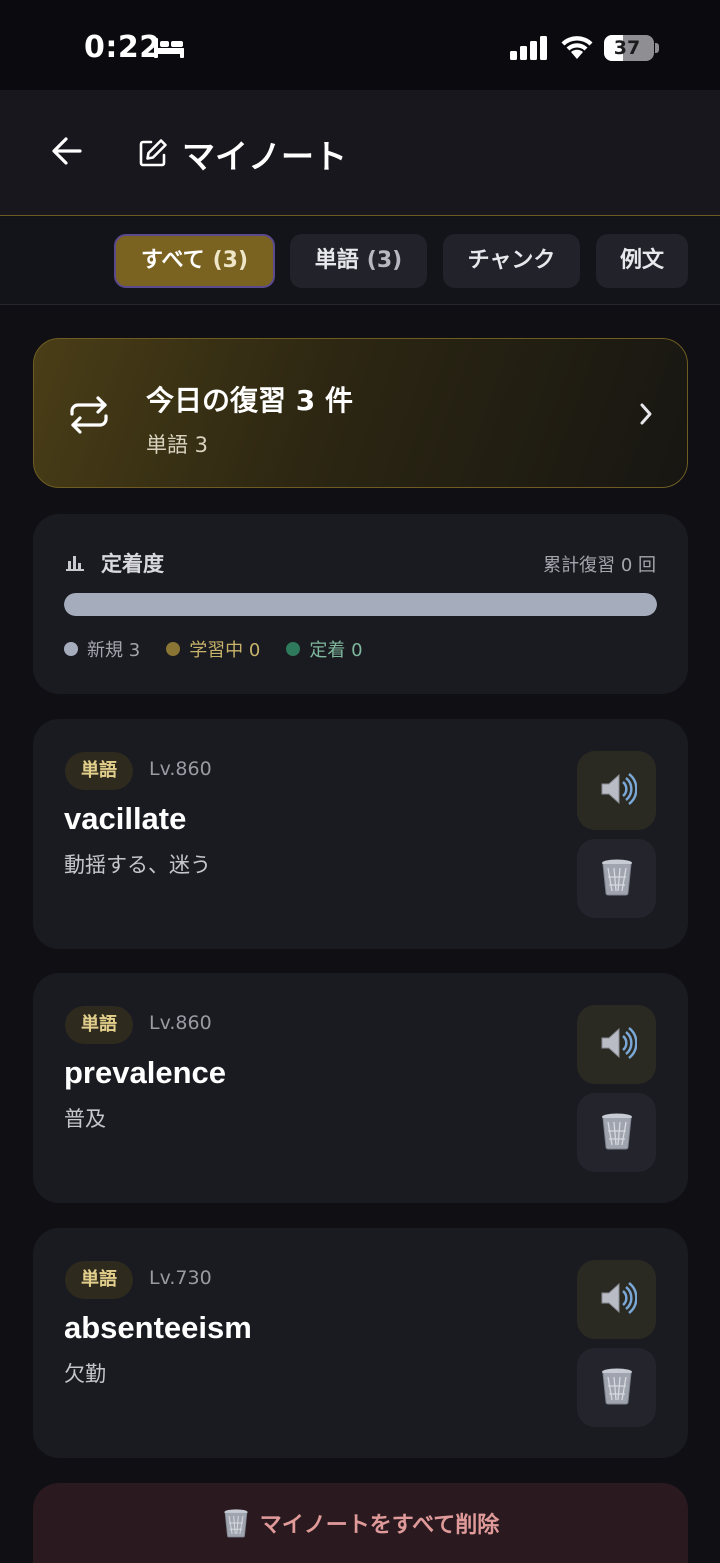 This screenshot has height=1563, width=720. What do you see at coordinates (125, 818) in the screenshot?
I see `word-term: vacillate` at bounding box center [125, 818].